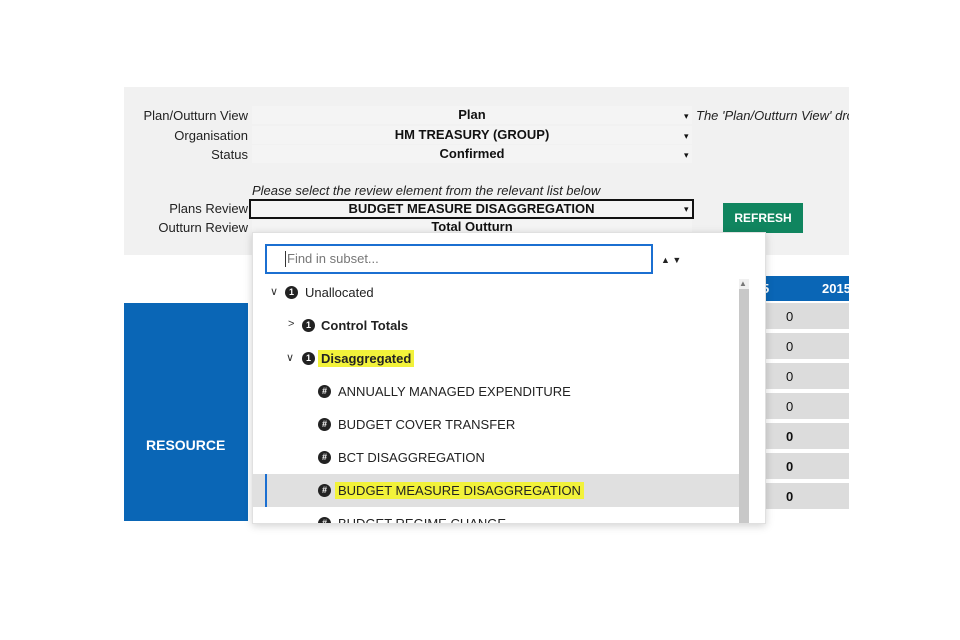  I want to click on organisation-arrow-icon: ▾, so click(686, 136).